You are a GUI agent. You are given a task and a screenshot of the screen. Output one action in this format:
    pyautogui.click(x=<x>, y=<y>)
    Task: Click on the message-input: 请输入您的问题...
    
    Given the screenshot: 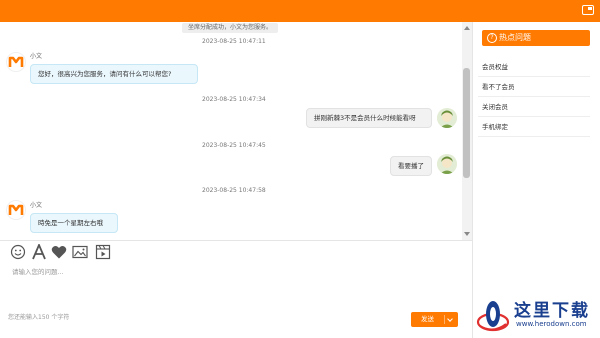 What is the action you would take?
    pyautogui.click(x=232, y=286)
    